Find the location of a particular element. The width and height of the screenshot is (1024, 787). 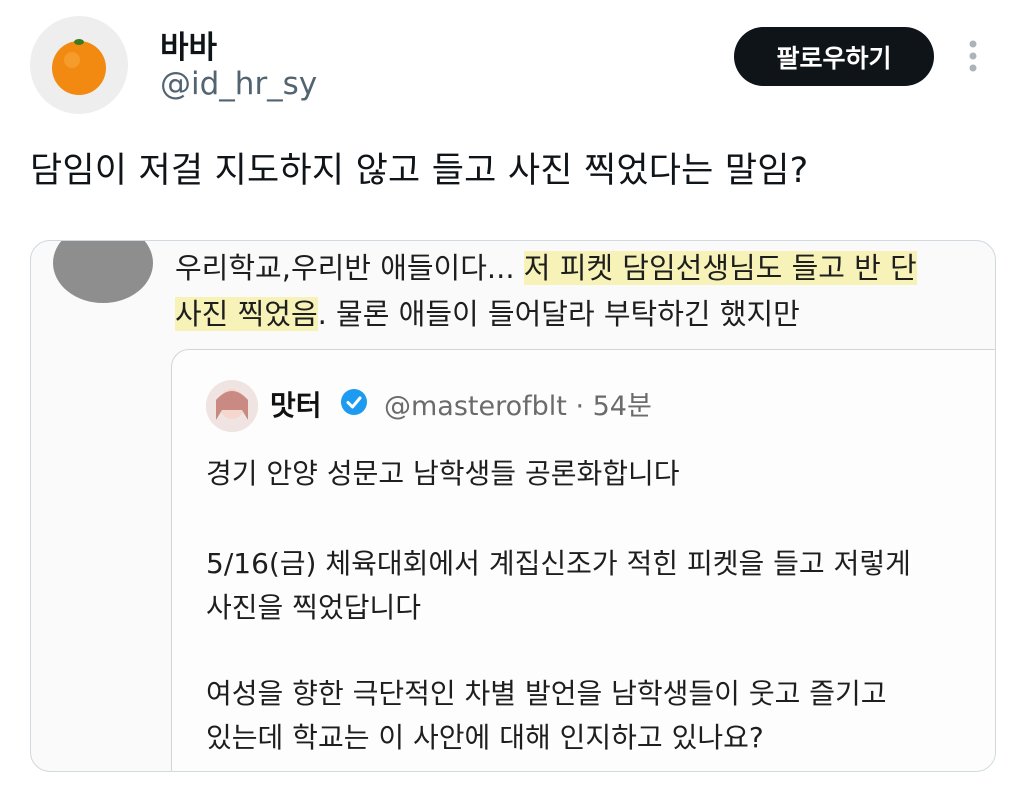

verified-badge-icon is located at coordinates (354, 402).